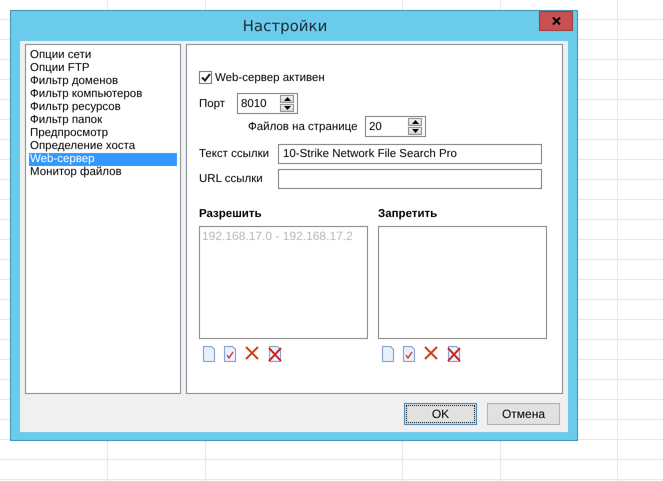 This screenshot has width=663, height=481. What do you see at coordinates (410, 179) in the screenshot?
I see `url-field` at bounding box center [410, 179].